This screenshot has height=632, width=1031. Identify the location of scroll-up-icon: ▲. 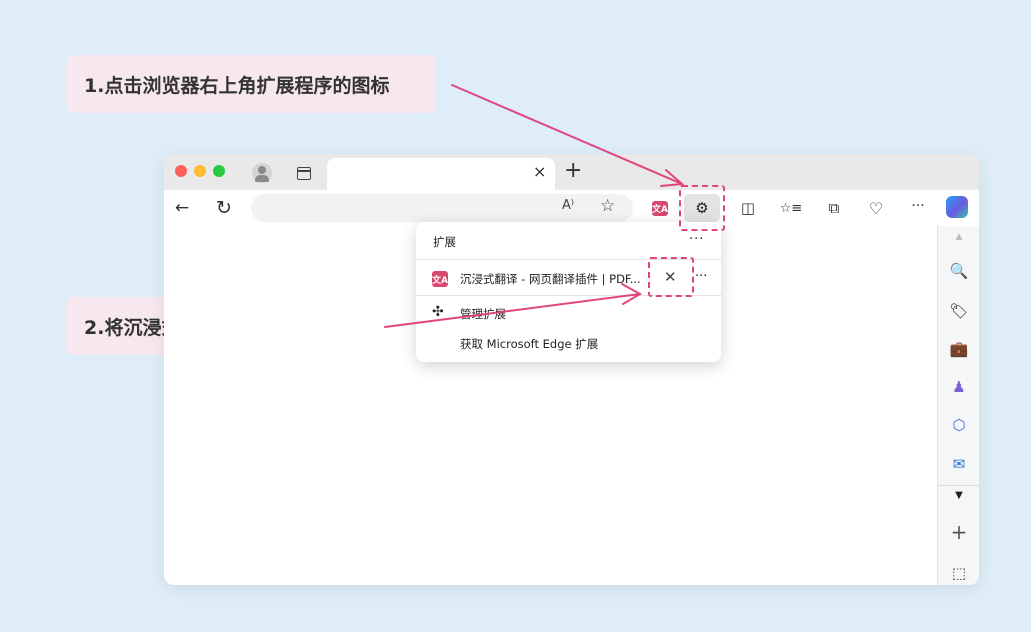
(958, 237).